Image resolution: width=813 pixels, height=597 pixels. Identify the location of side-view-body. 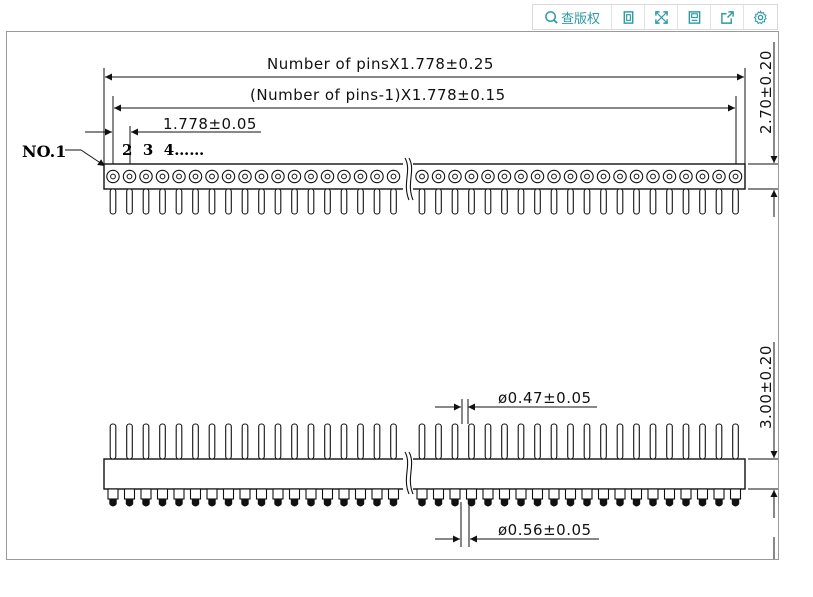
(424, 474).